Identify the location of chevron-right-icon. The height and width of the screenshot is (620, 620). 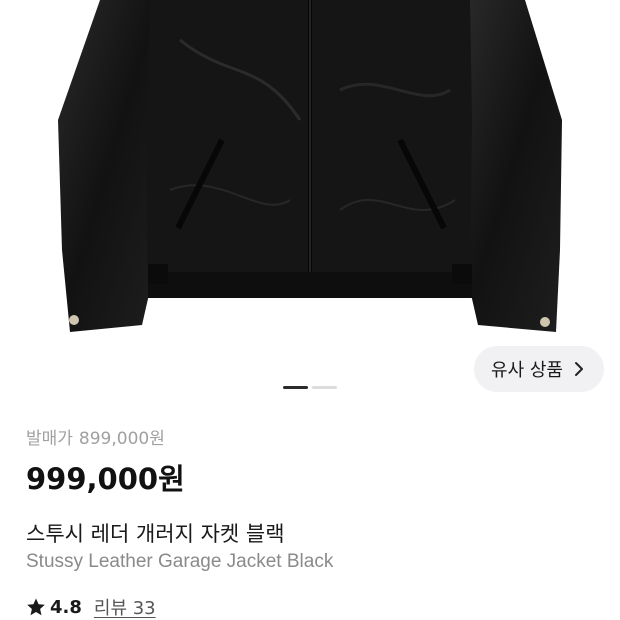
(578, 369).